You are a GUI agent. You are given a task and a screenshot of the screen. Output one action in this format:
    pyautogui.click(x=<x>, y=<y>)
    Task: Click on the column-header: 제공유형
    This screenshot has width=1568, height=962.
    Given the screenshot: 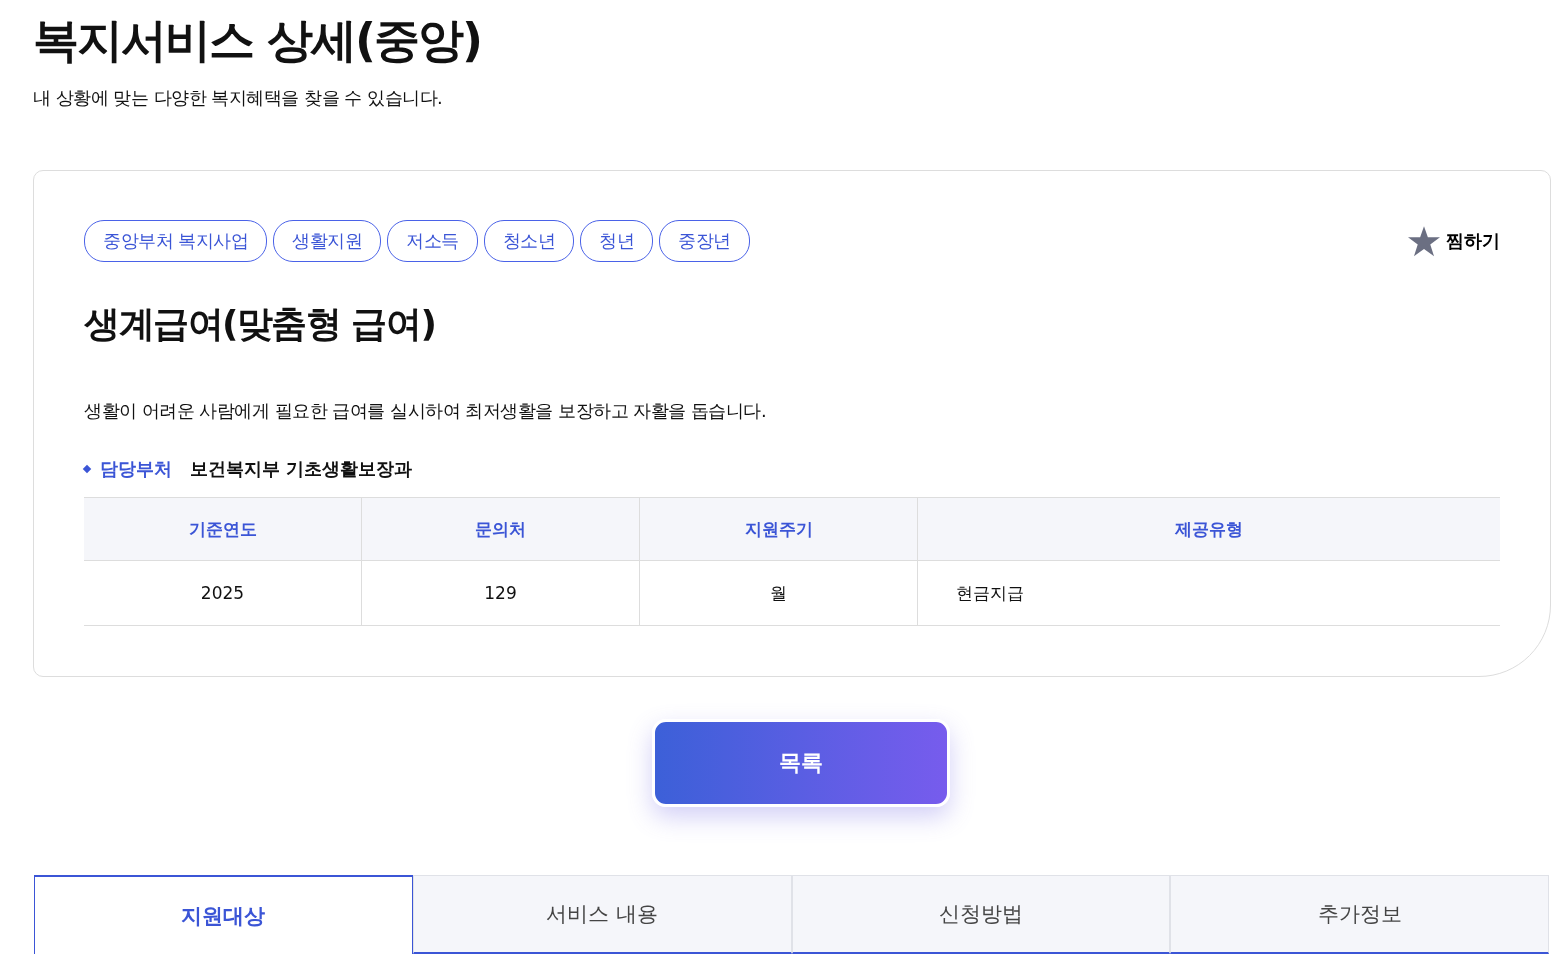 What is the action you would take?
    pyautogui.click(x=1208, y=529)
    